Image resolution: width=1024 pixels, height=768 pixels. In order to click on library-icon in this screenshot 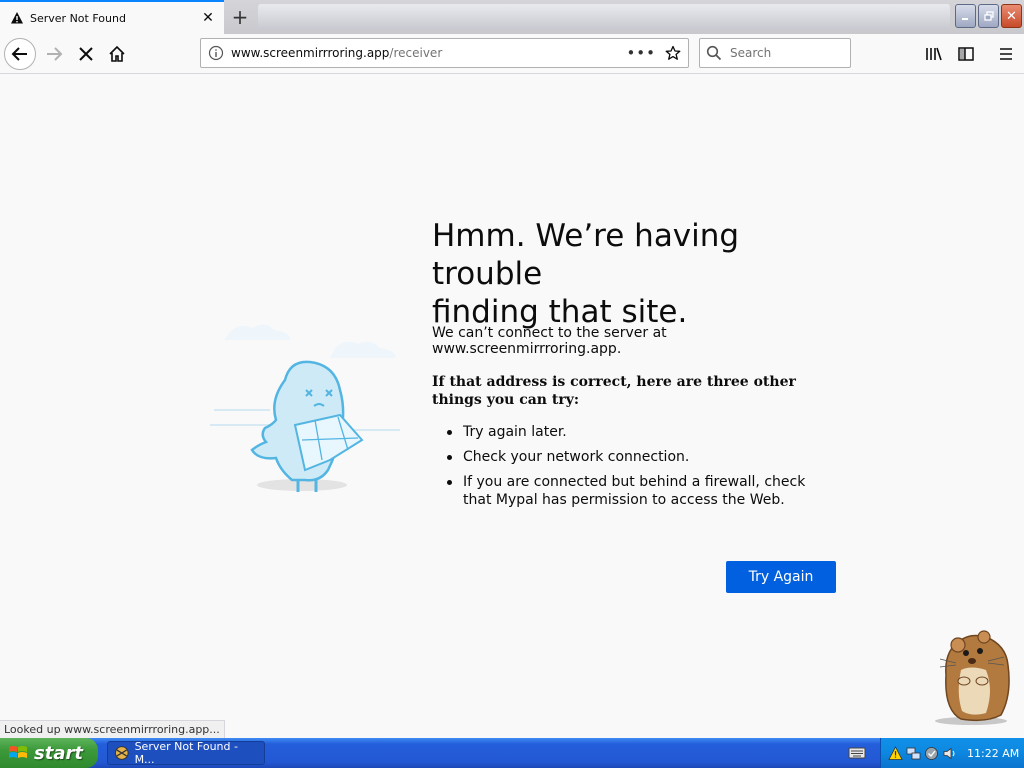, I will do `click(934, 54)`.